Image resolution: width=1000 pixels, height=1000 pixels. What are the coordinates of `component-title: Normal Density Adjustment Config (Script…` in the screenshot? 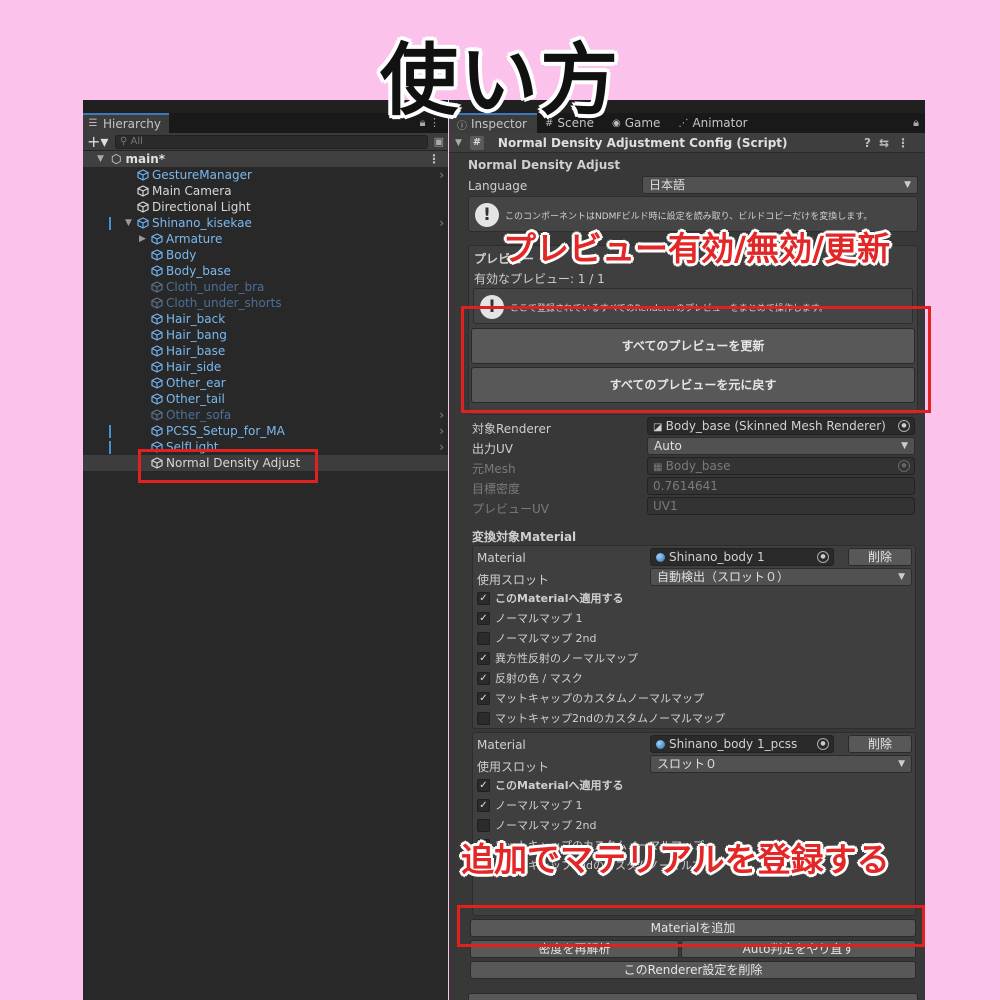 It's located at (642, 142).